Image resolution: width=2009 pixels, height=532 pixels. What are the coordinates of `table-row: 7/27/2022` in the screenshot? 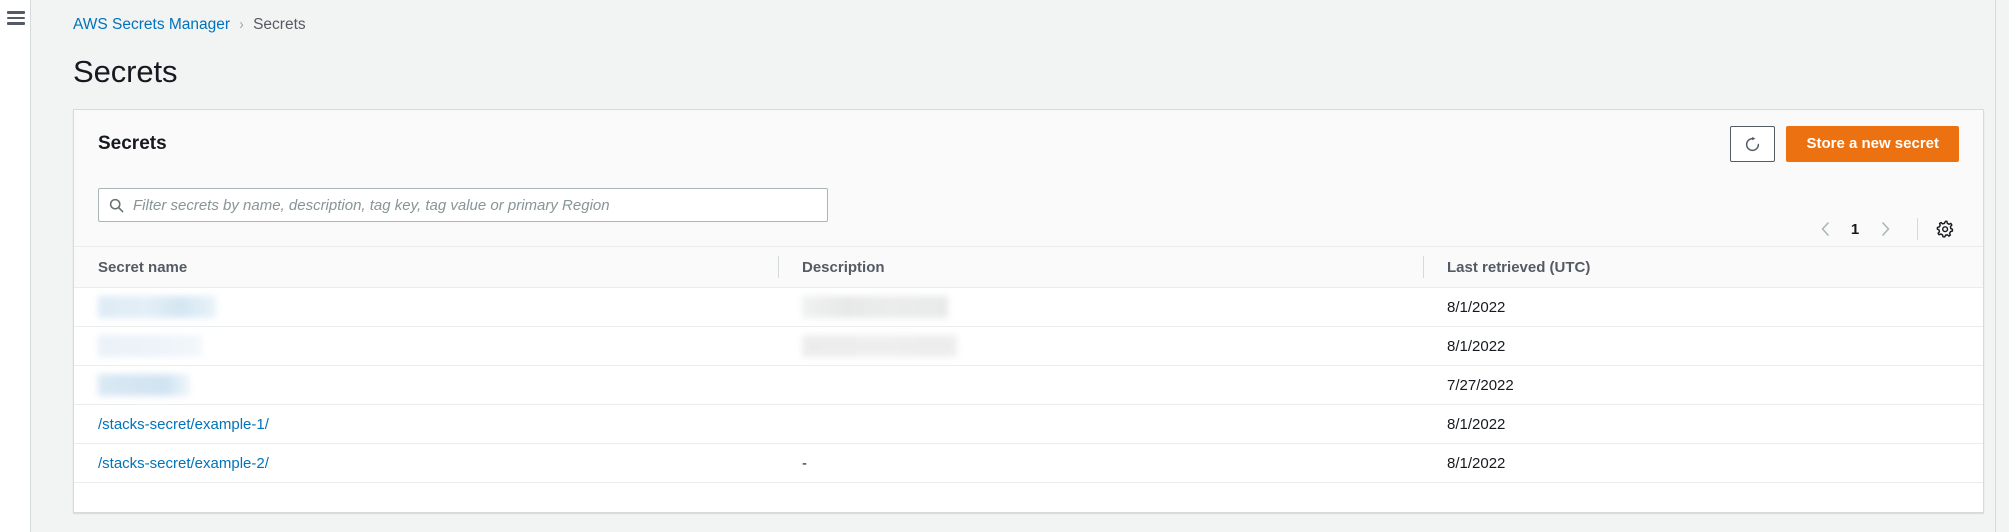 It's located at (1028, 385).